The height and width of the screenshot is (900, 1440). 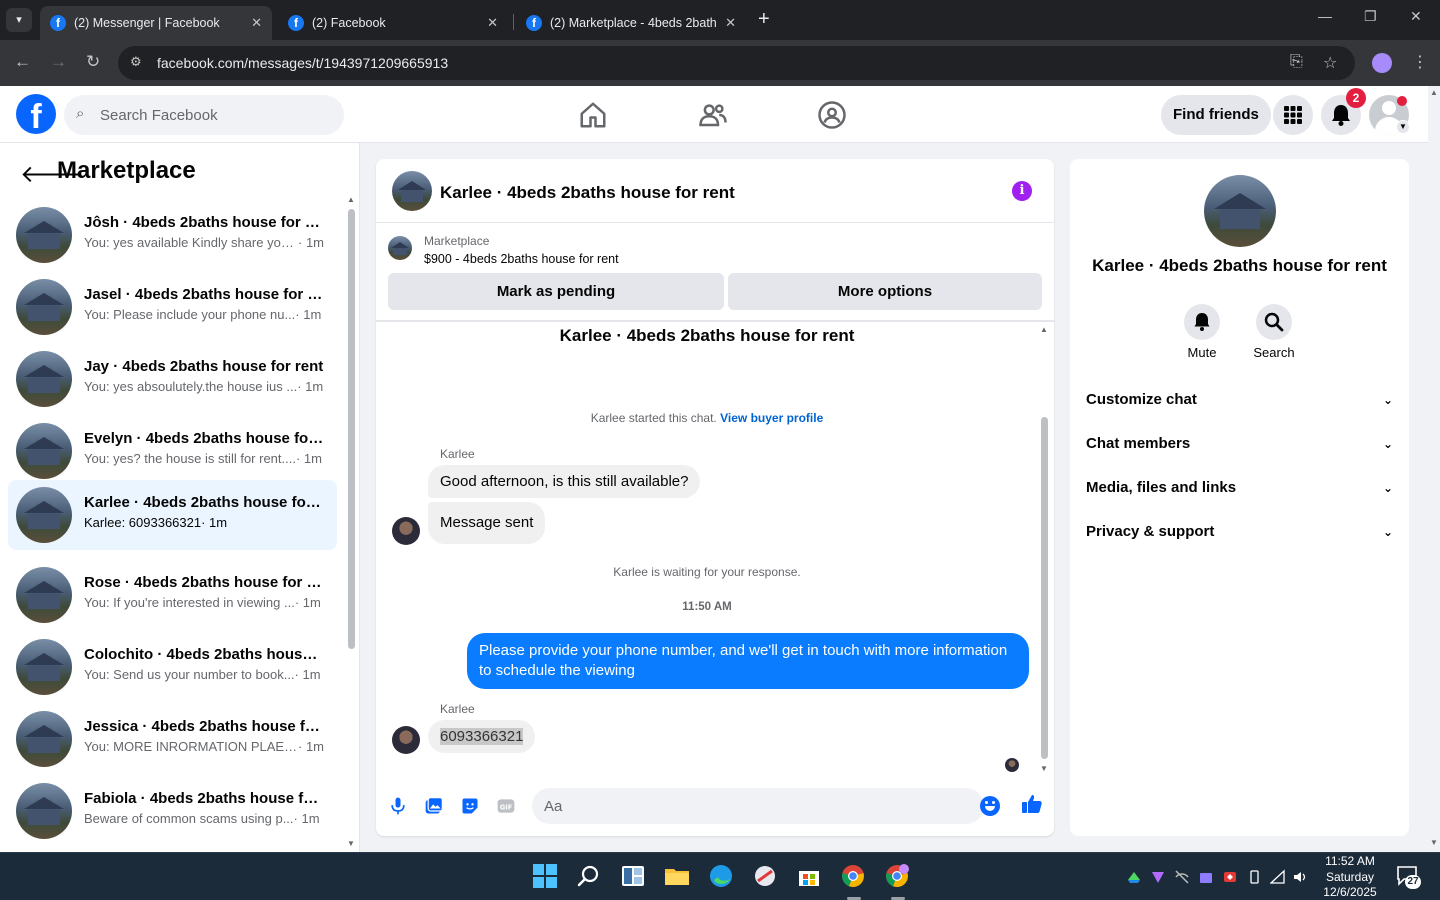 What do you see at coordinates (1032, 804) in the screenshot?
I see `thumbs-up-icon` at bounding box center [1032, 804].